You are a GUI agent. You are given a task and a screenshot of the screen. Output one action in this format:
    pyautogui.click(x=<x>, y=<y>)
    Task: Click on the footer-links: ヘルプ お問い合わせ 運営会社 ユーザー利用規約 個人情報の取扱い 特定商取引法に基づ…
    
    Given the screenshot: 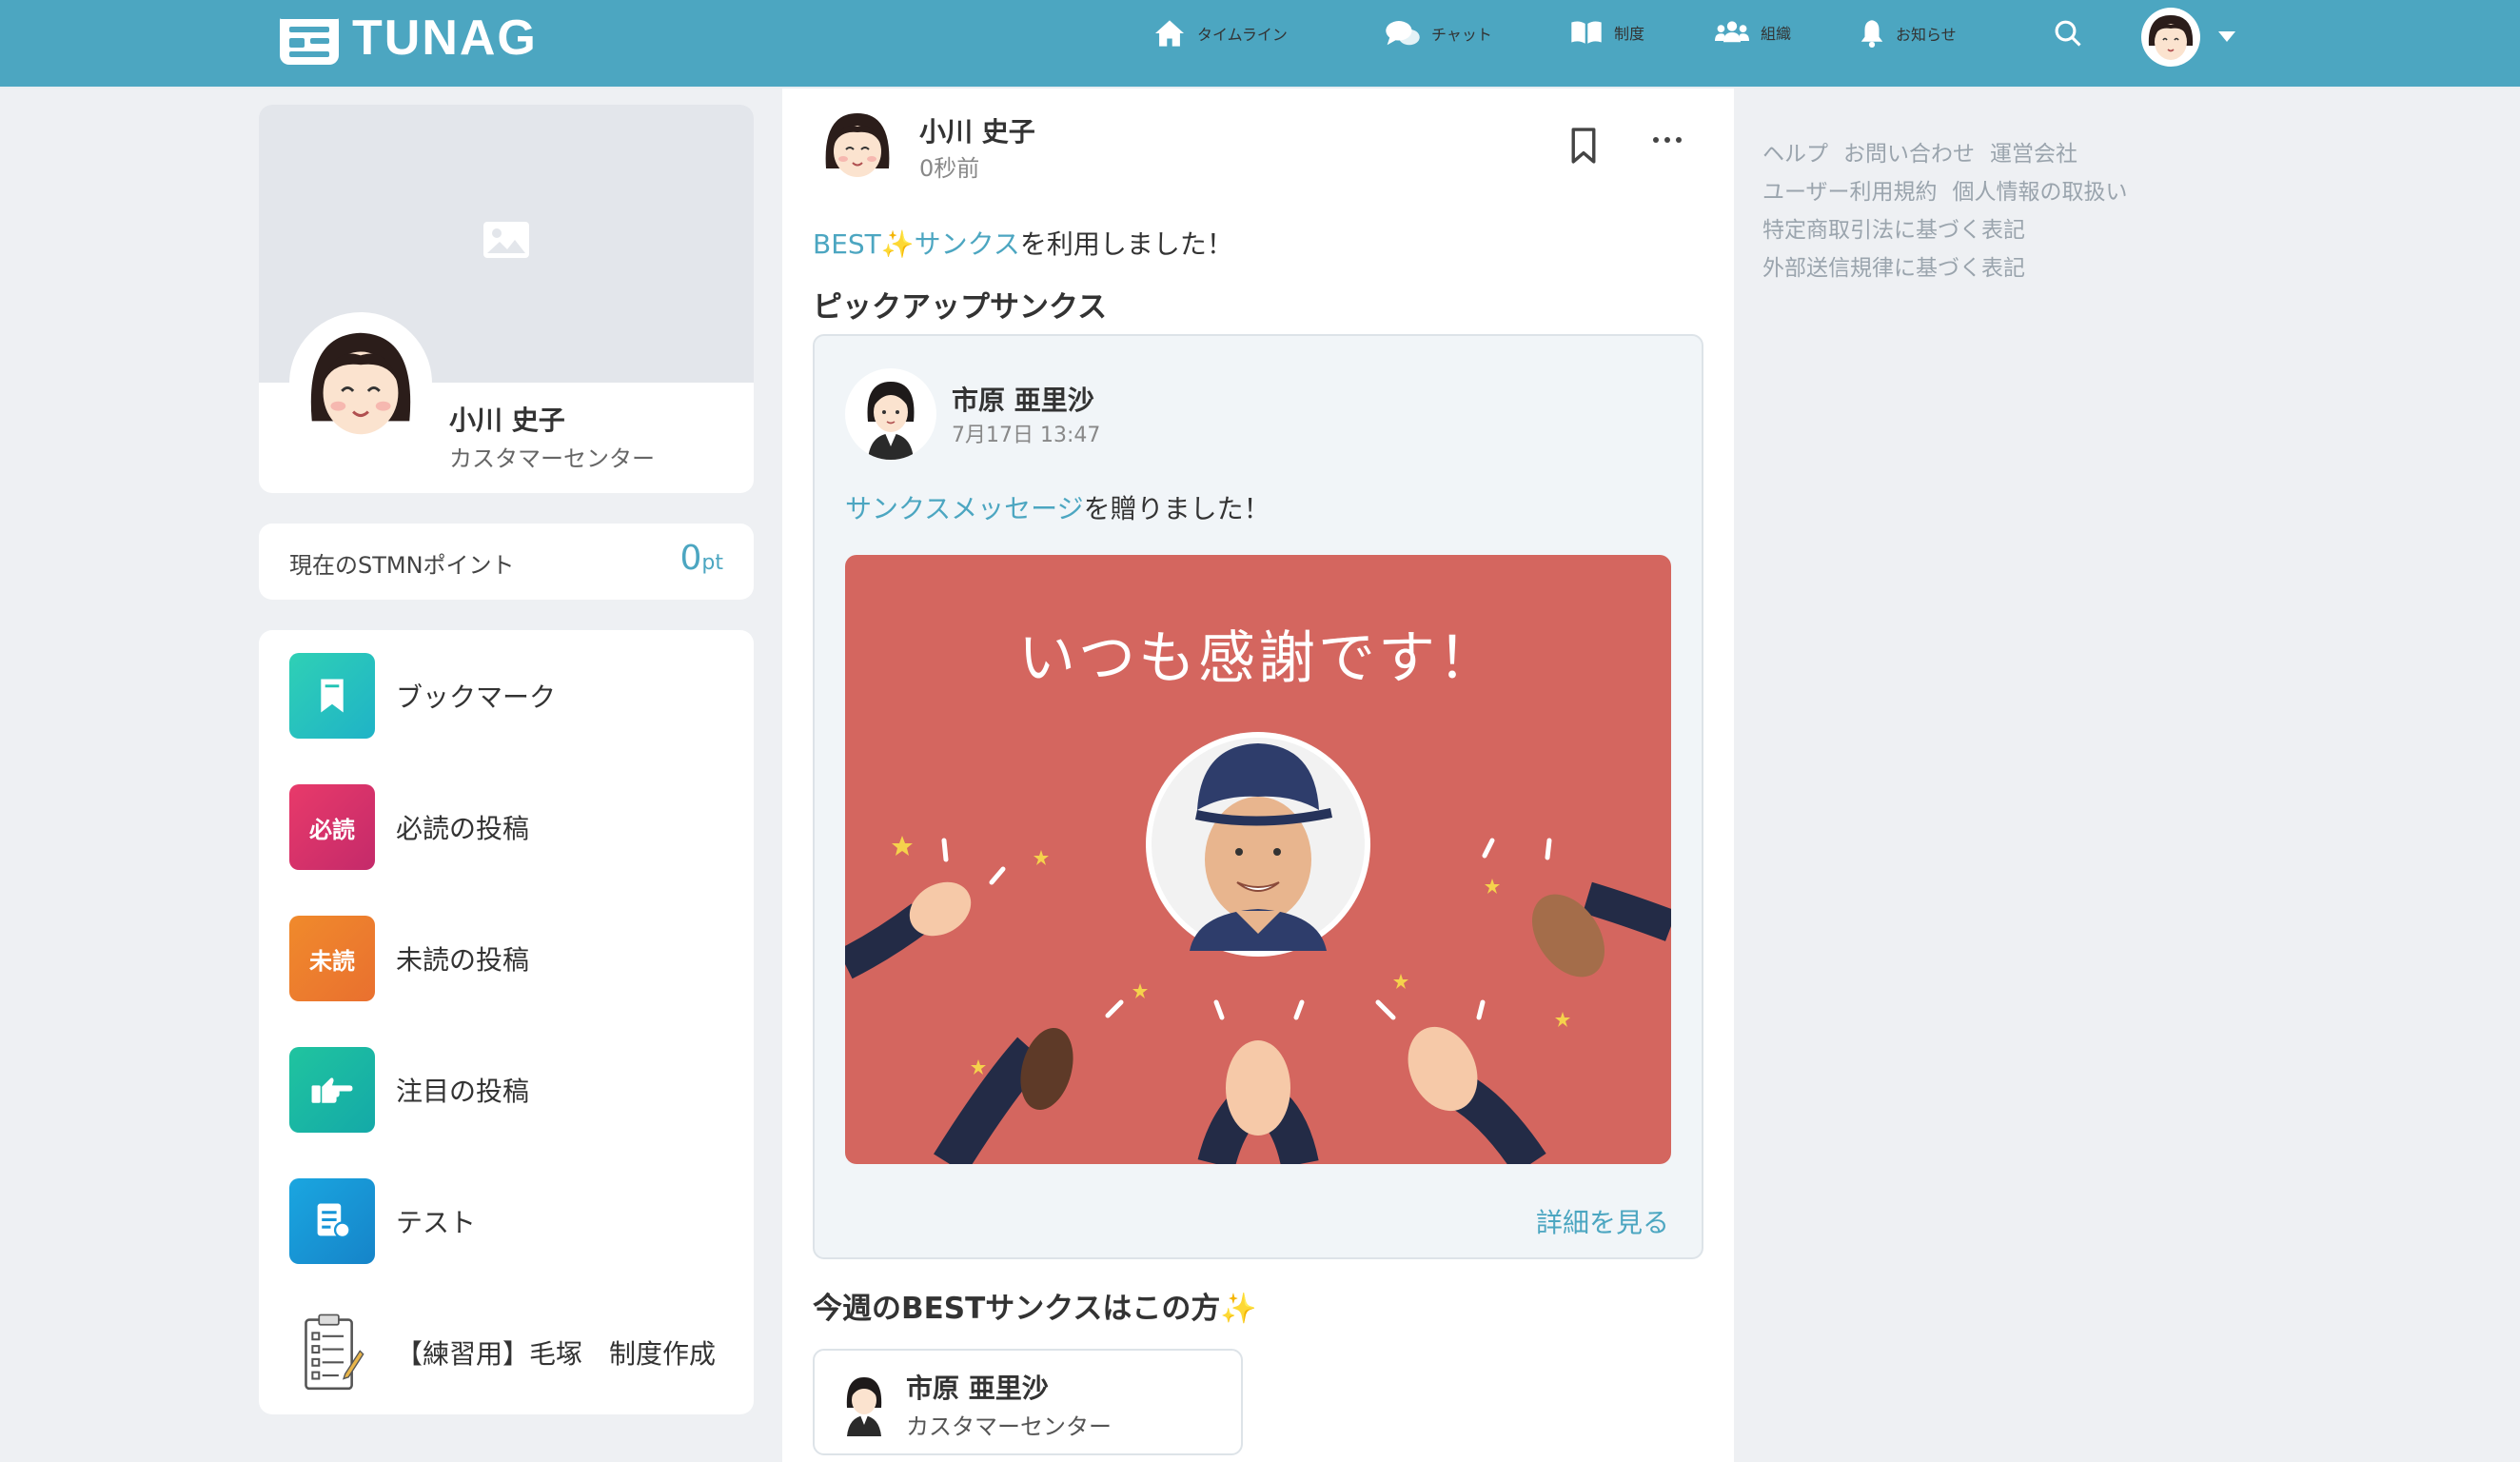 What is the action you would take?
    pyautogui.click(x=1952, y=211)
    